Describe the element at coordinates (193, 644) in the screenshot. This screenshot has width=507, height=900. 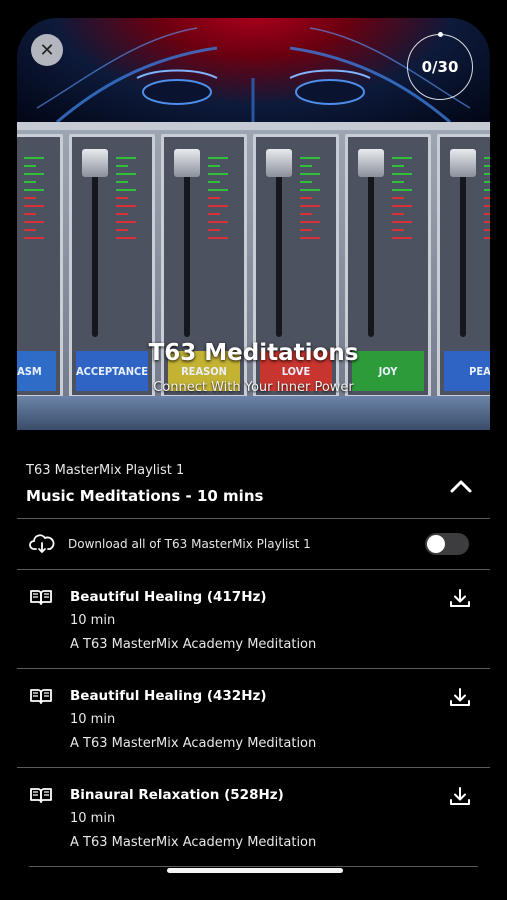
I see `track-description: A T63 MasterMix Academy Meditation` at that location.